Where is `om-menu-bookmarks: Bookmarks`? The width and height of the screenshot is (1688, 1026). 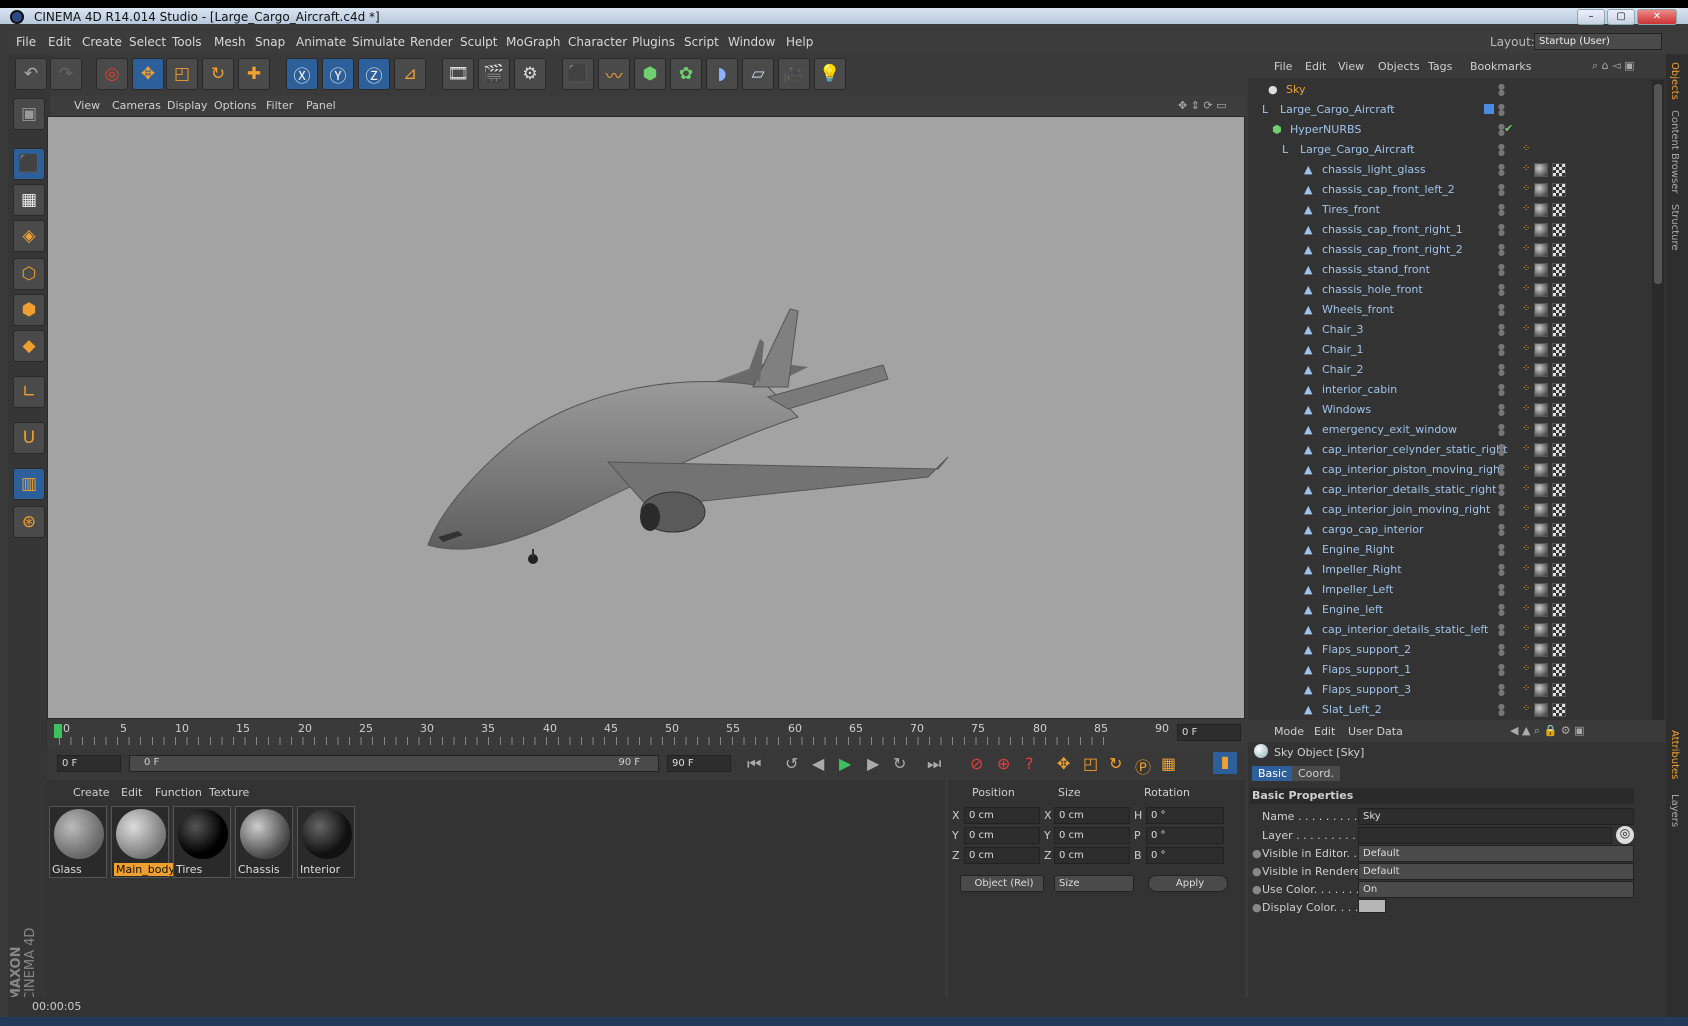
om-menu-bookmarks: Bookmarks is located at coordinates (1500, 66).